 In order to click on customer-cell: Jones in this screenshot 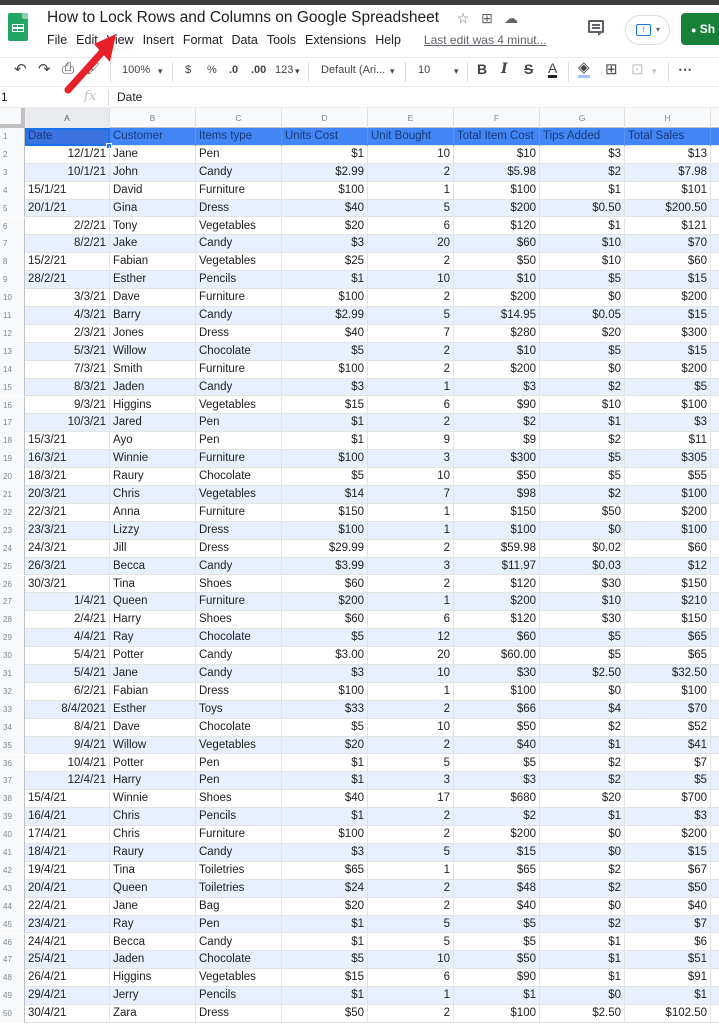, I will do `click(153, 333)`.